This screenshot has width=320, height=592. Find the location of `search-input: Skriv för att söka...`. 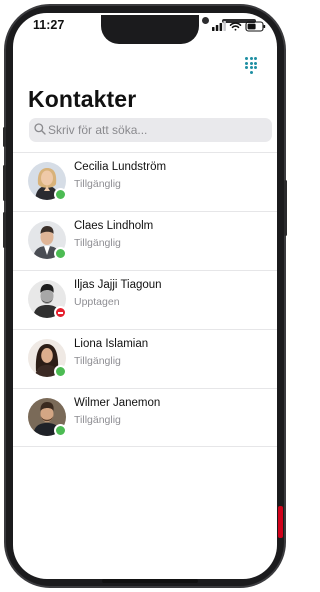

search-input: Skriv för att söka... is located at coordinates (150, 130).